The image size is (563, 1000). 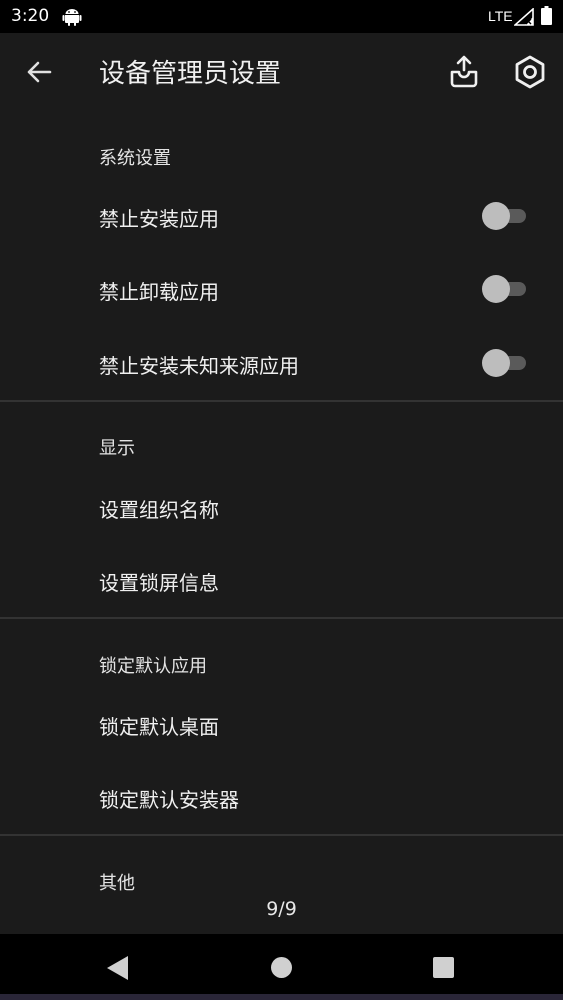 What do you see at coordinates (159, 219) in the screenshot?
I see `item-label: 禁止安装应用` at bounding box center [159, 219].